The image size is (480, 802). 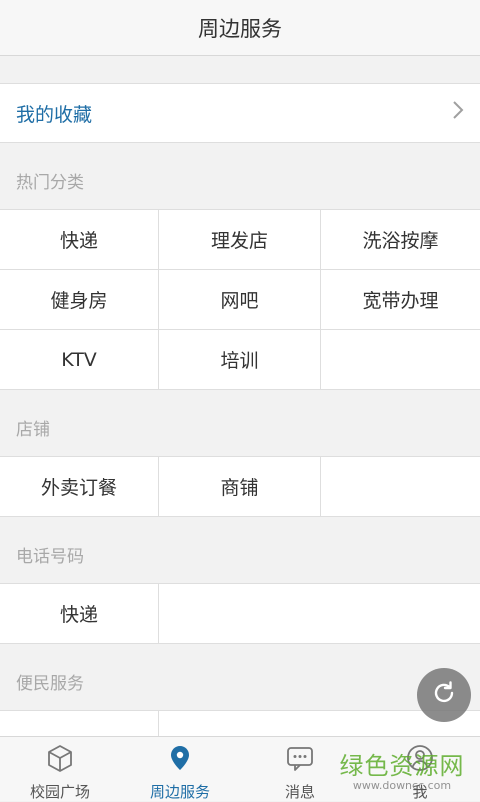 I want to click on favorites-label: 我的收藏, so click(x=54, y=114).